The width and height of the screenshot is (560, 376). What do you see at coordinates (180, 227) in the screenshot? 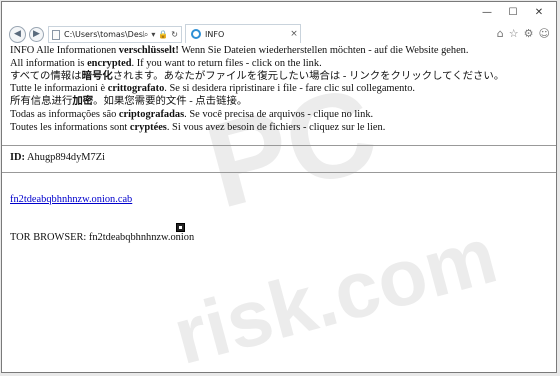
I see `broken-image-icon` at bounding box center [180, 227].